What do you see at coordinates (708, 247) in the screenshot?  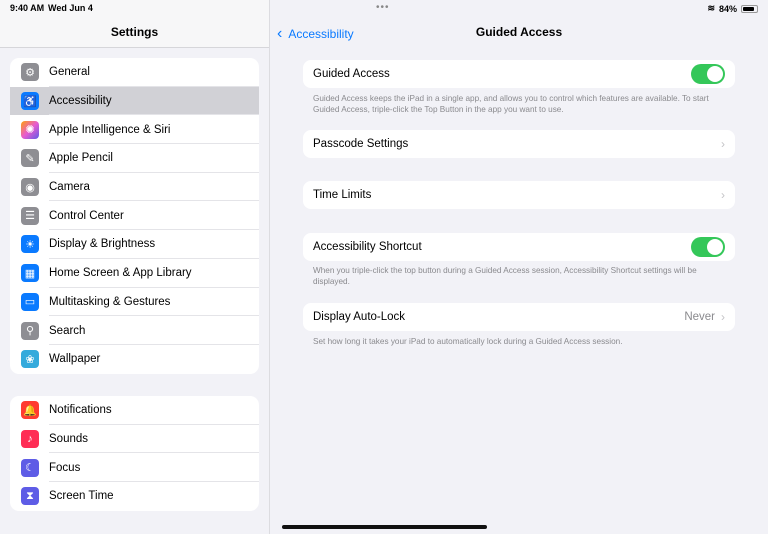 I see `shortcut-toggle` at bounding box center [708, 247].